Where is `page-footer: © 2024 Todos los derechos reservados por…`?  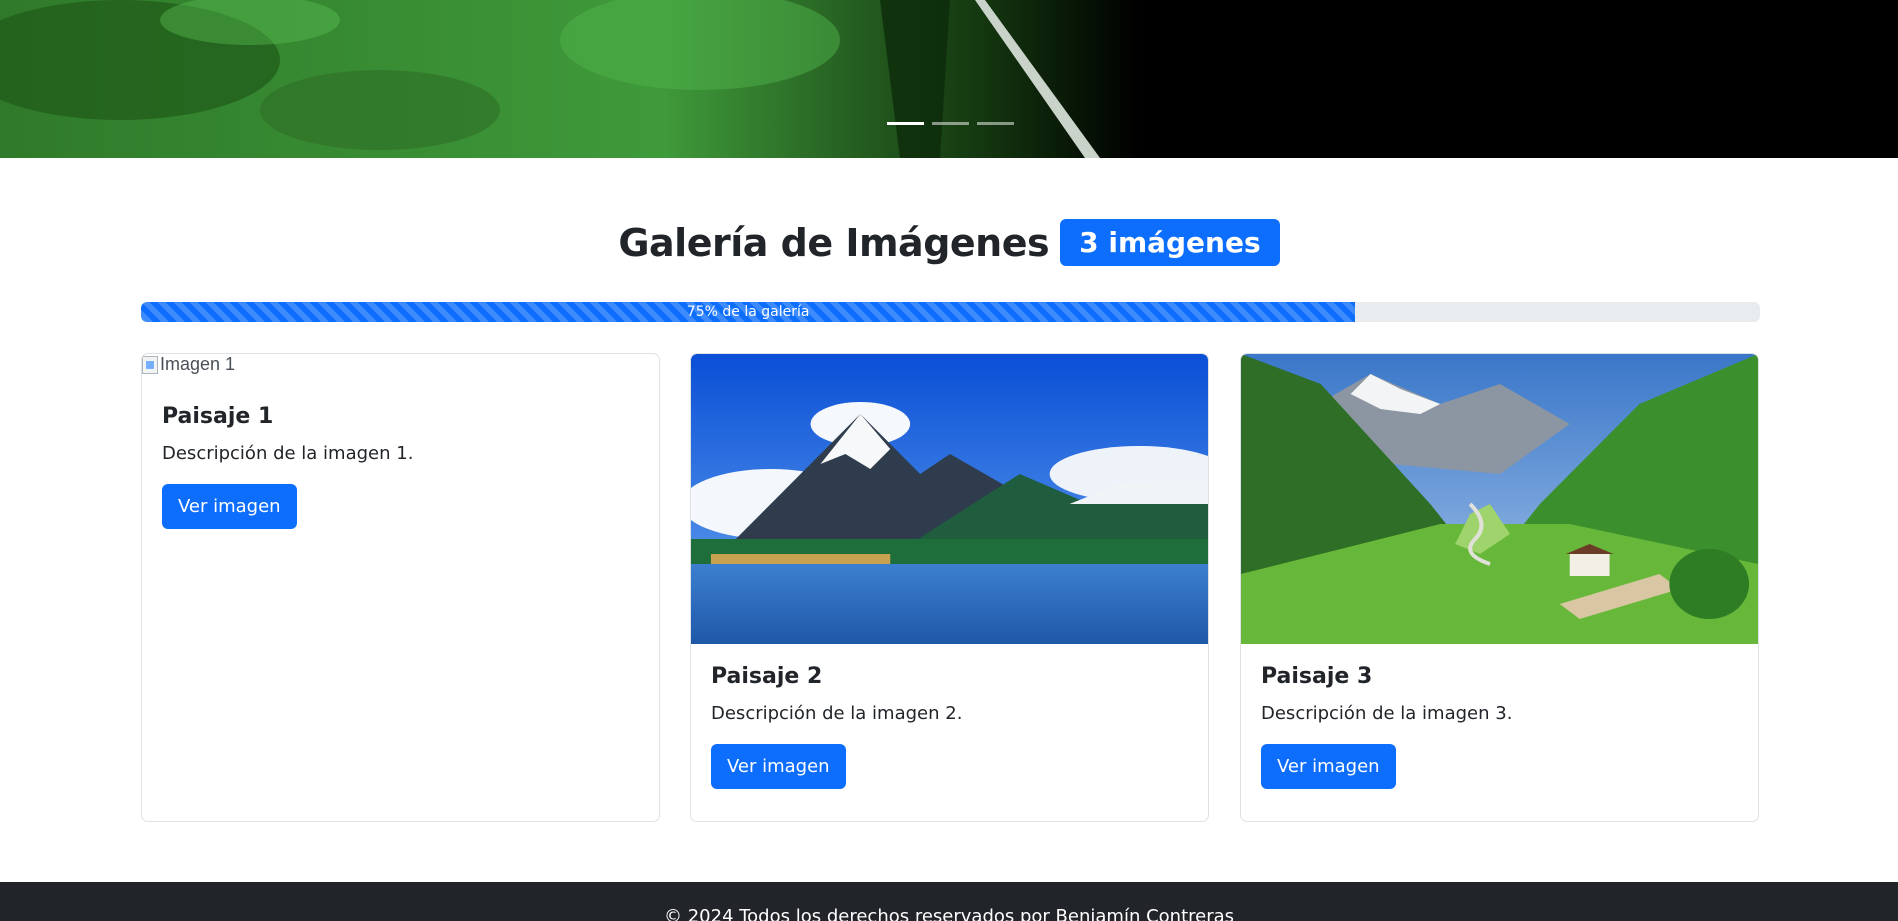 page-footer: © 2024 Todos los derechos reservados por… is located at coordinates (949, 901).